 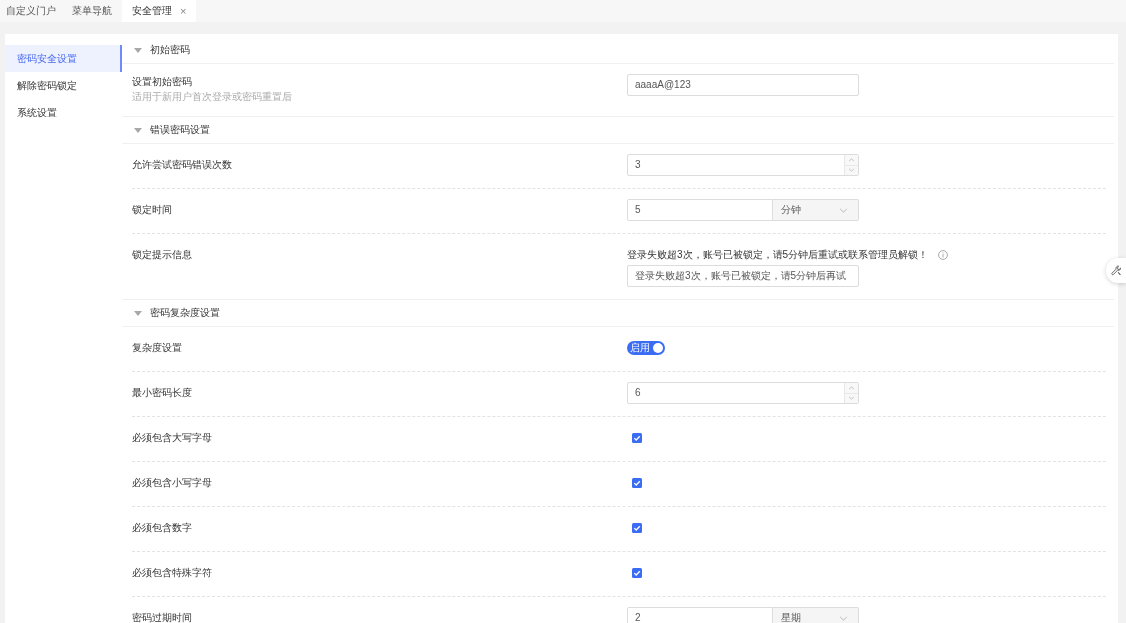 What do you see at coordinates (162, 393) in the screenshot?
I see `field-label: 最小密码长度` at bounding box center [162, 393].